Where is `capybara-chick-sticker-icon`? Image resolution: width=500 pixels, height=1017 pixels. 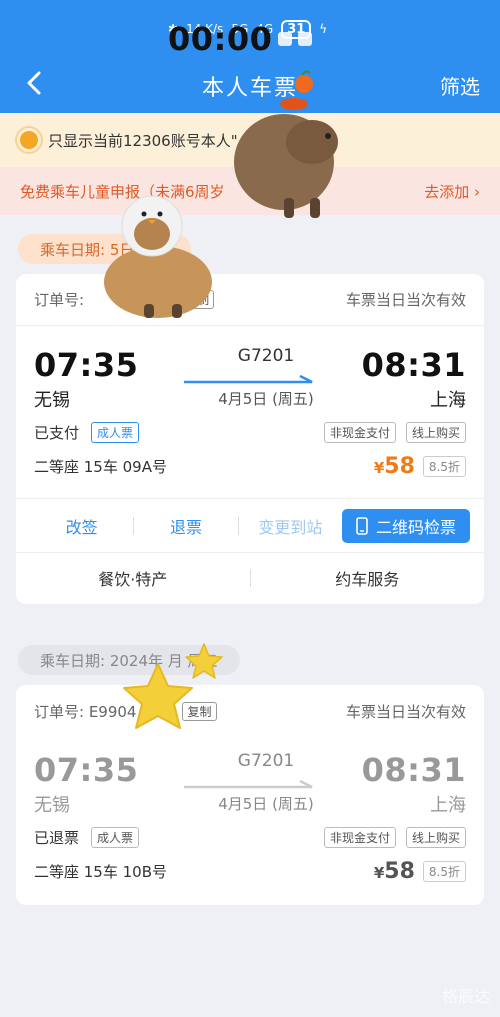
capybara-chick-sticker-icon is located at coordinates (158, 256).